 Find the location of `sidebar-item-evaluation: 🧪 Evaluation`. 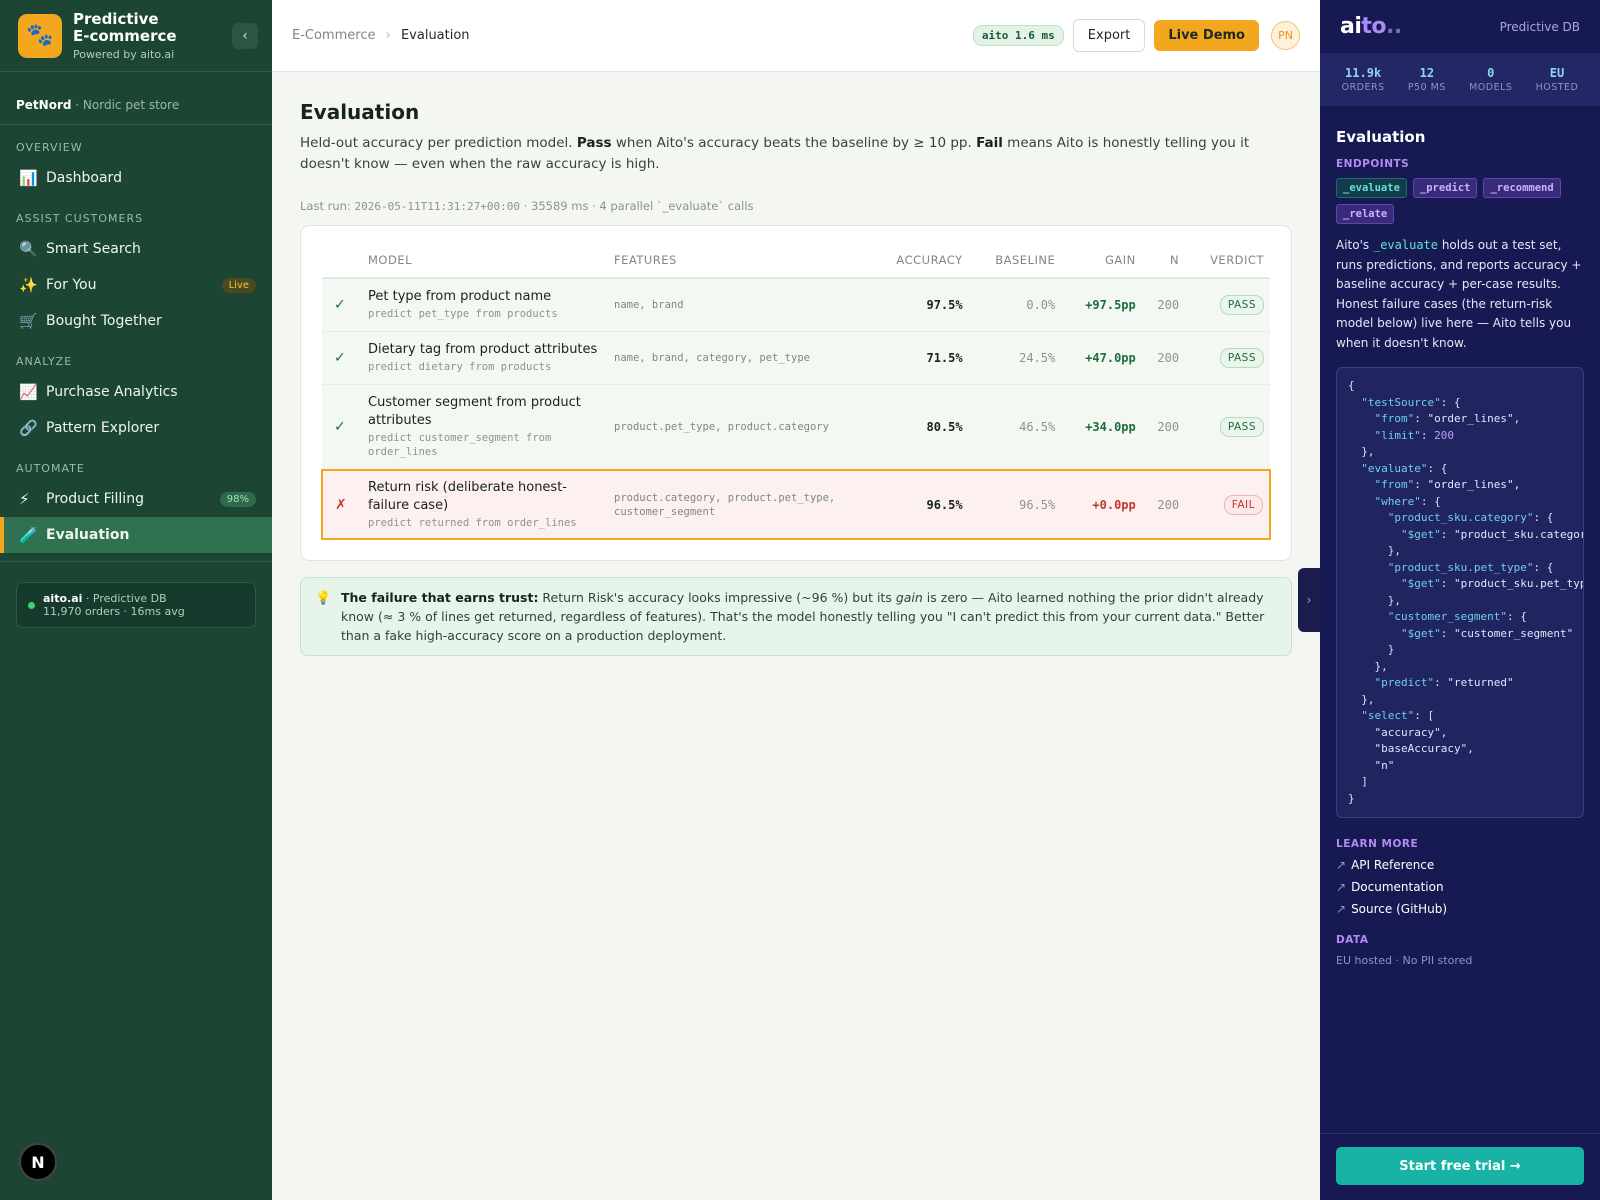

sidebar-item-evaluation: 🧪 Evaluation is located at coordinates (136, 535).